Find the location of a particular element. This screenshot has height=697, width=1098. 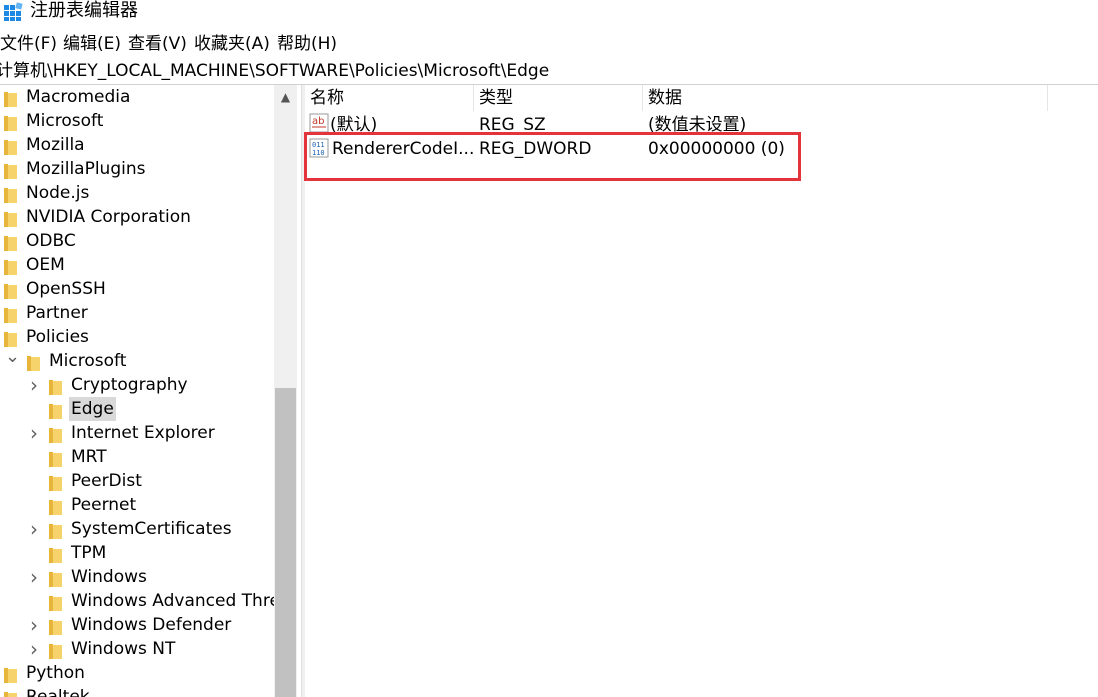

tree-node-label: Python is located at coordinates (55, 673).